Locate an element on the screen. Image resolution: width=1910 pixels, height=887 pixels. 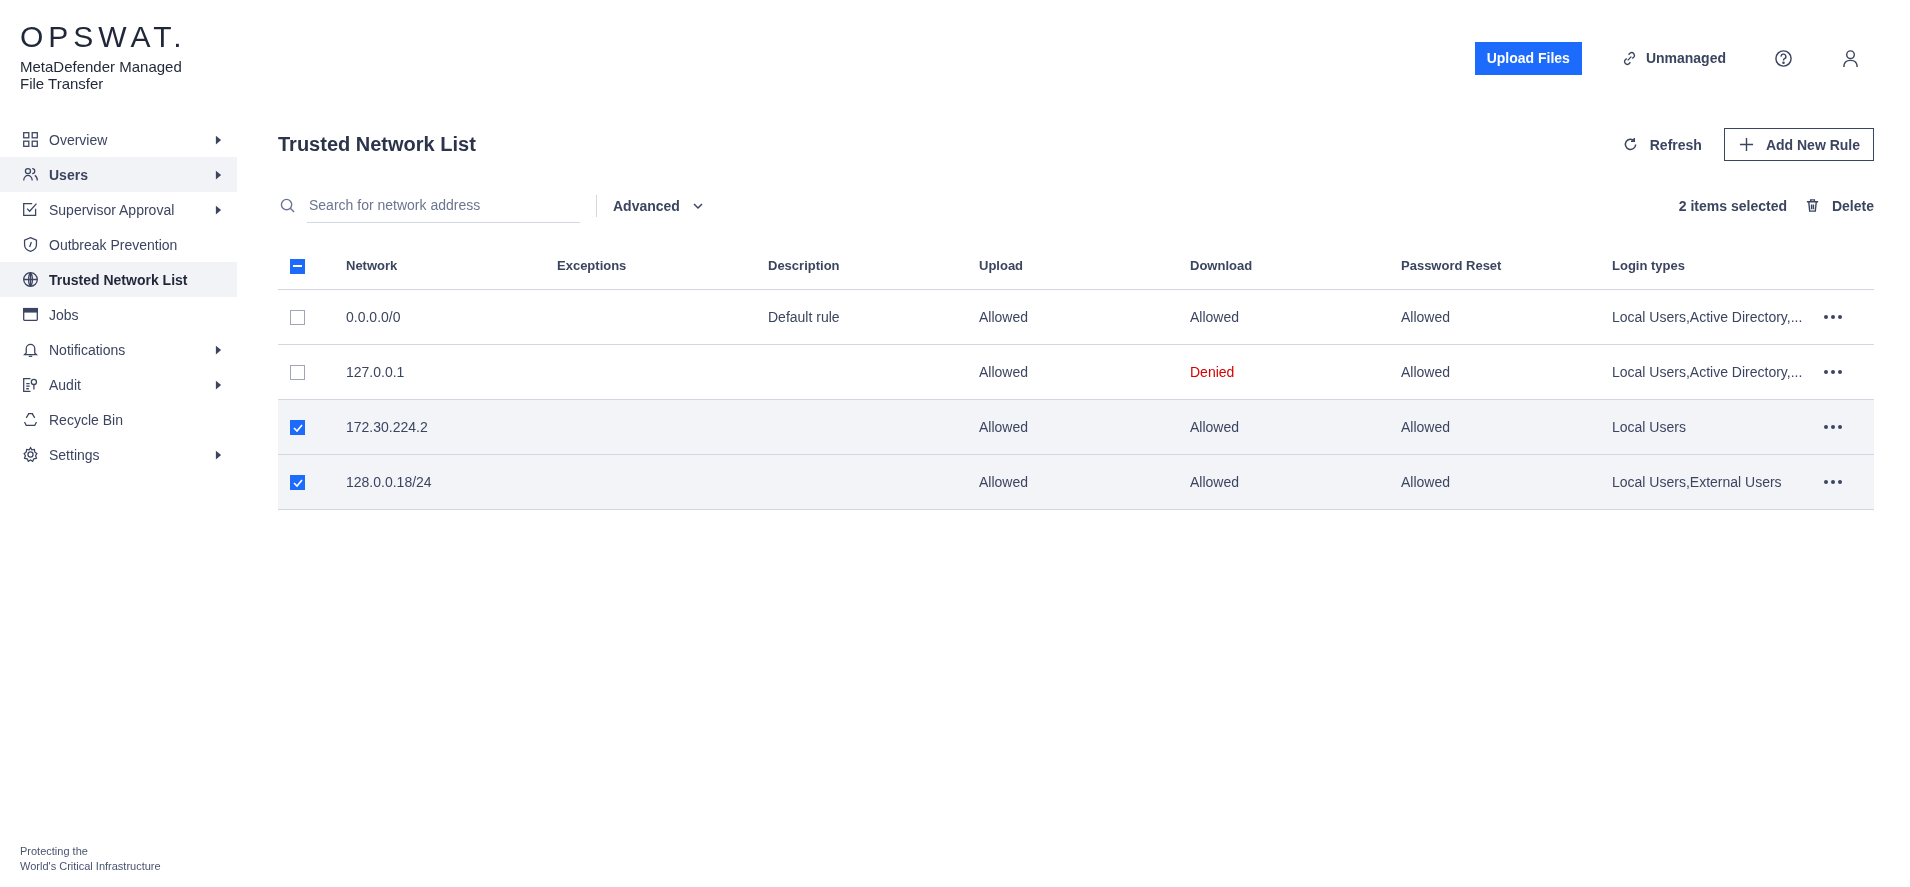
search-icon is located at coordinates (287, 205).